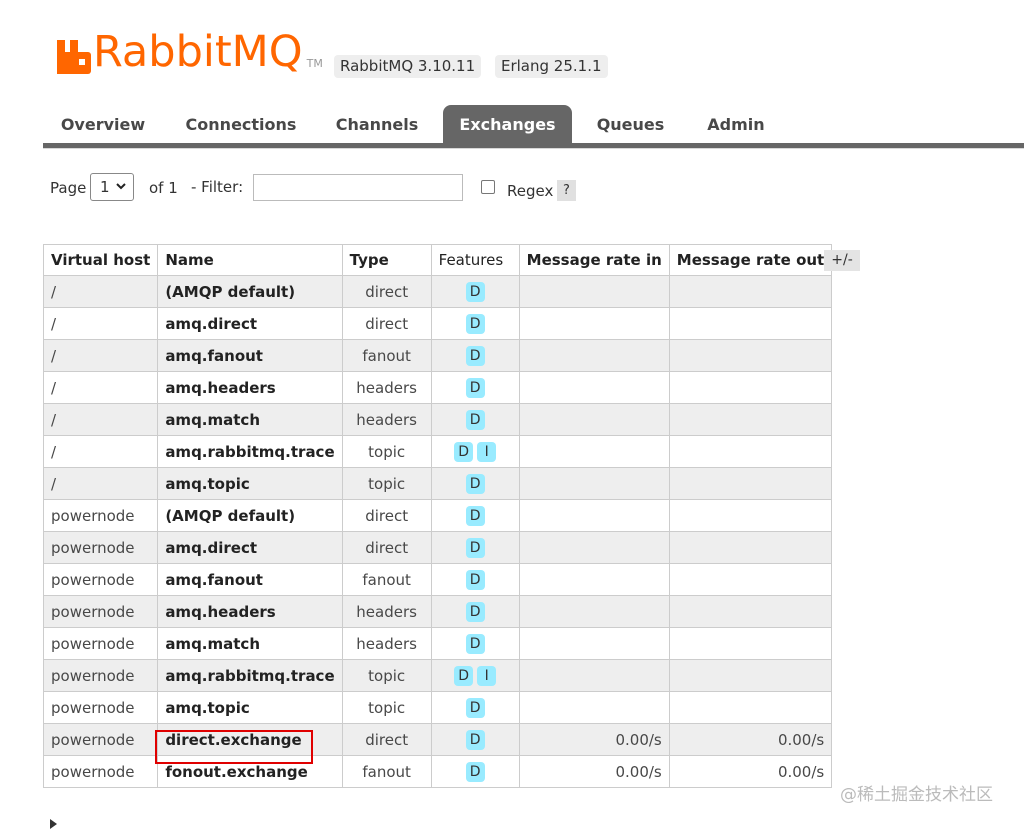 This screenshot has width=1024, height=829. I want to click on regex-label: Regex, so click(530, 191).